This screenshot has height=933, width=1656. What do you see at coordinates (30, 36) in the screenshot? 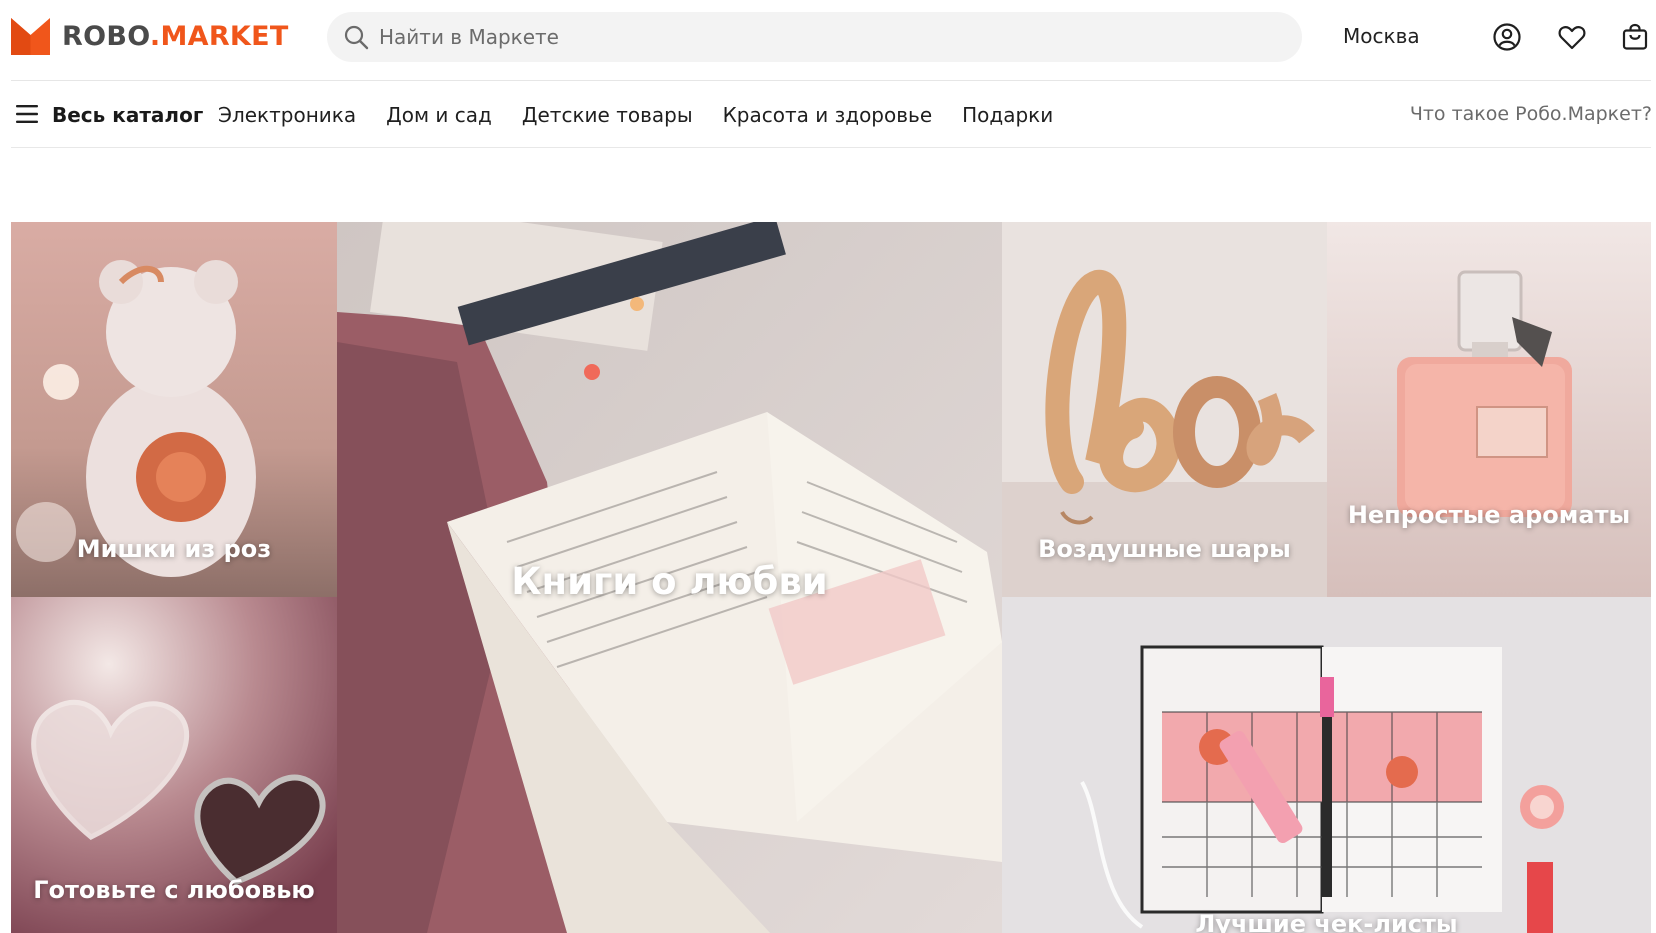
I see `logo-mark-icon` at bounding box center [30, 36].